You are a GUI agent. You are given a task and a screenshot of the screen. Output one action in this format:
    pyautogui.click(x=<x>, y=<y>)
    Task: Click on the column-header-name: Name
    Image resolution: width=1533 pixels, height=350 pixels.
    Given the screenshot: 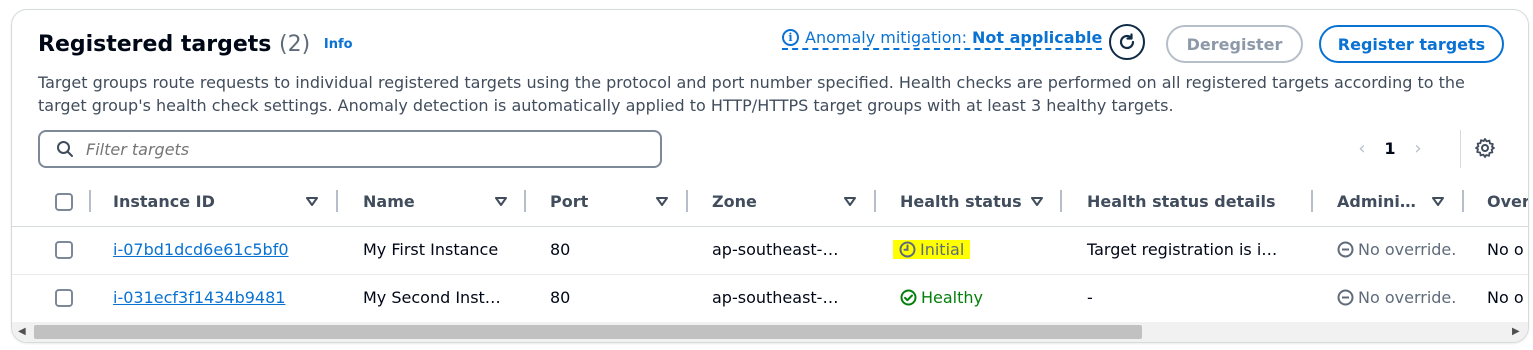 What is the action you would take?
    pyautogui.click(x=389, y=201)
    